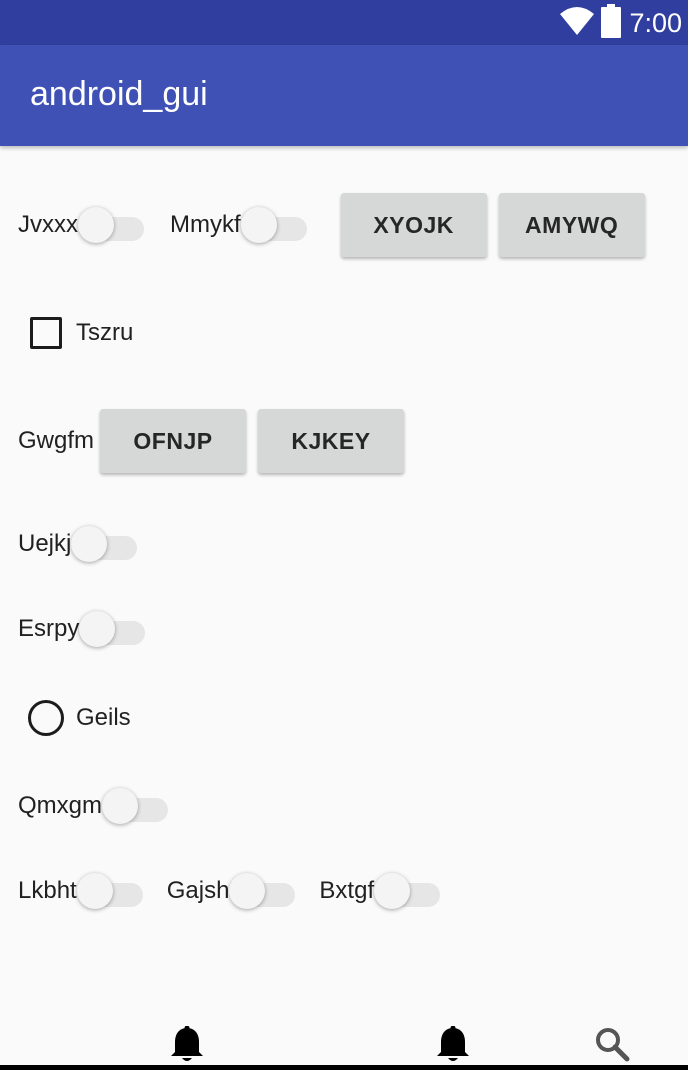  Describe the element at coordinates (611, 23) in the screenshot. I see `battery-icon` at that location.